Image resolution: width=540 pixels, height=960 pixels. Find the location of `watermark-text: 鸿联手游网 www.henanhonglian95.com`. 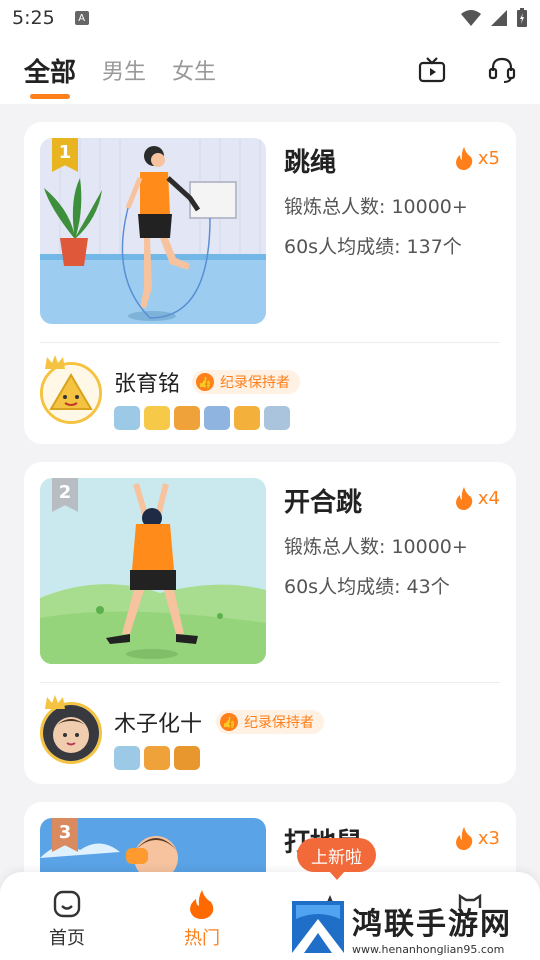

watermark-text: 鸿联手游网 www.henanhonglian95.com is located at coordinates (432, 927).